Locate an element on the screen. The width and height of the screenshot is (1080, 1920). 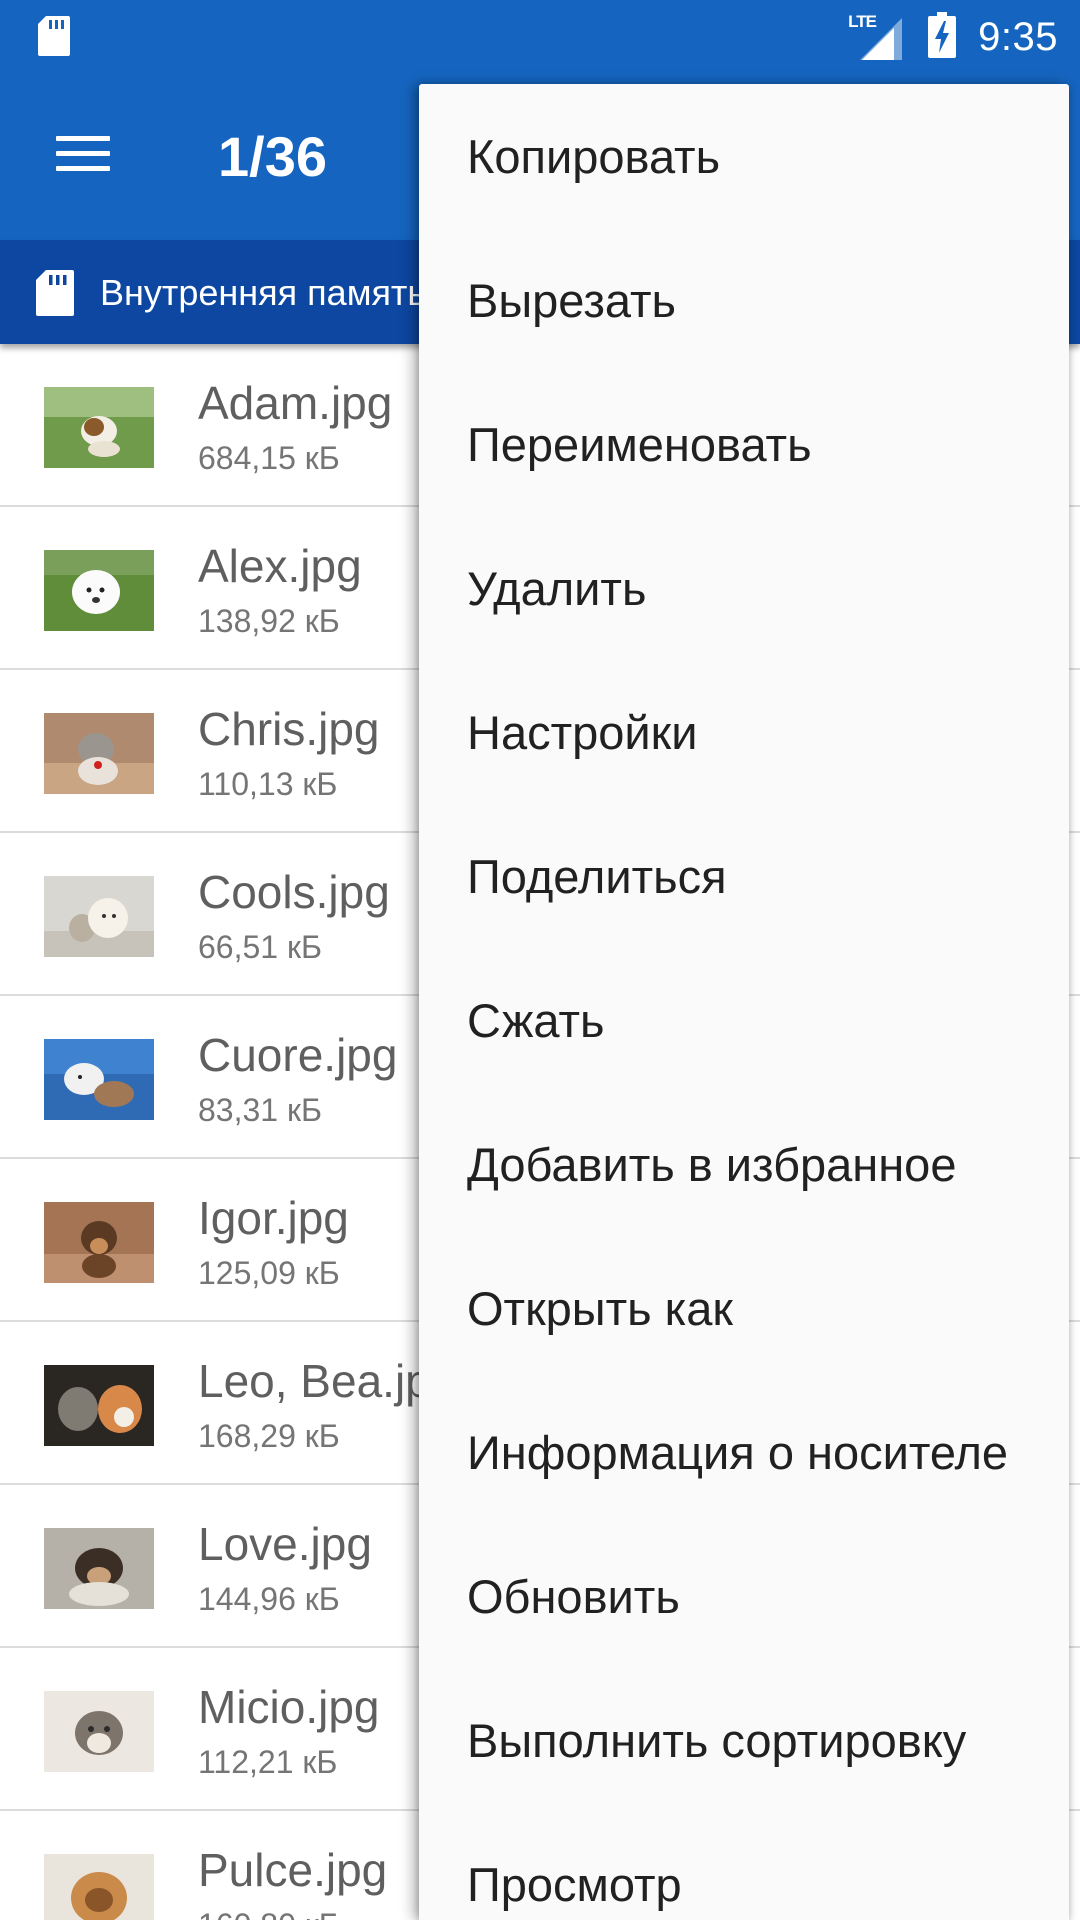
file-size: 66,51 кБ is located at coordinates (260, 947).